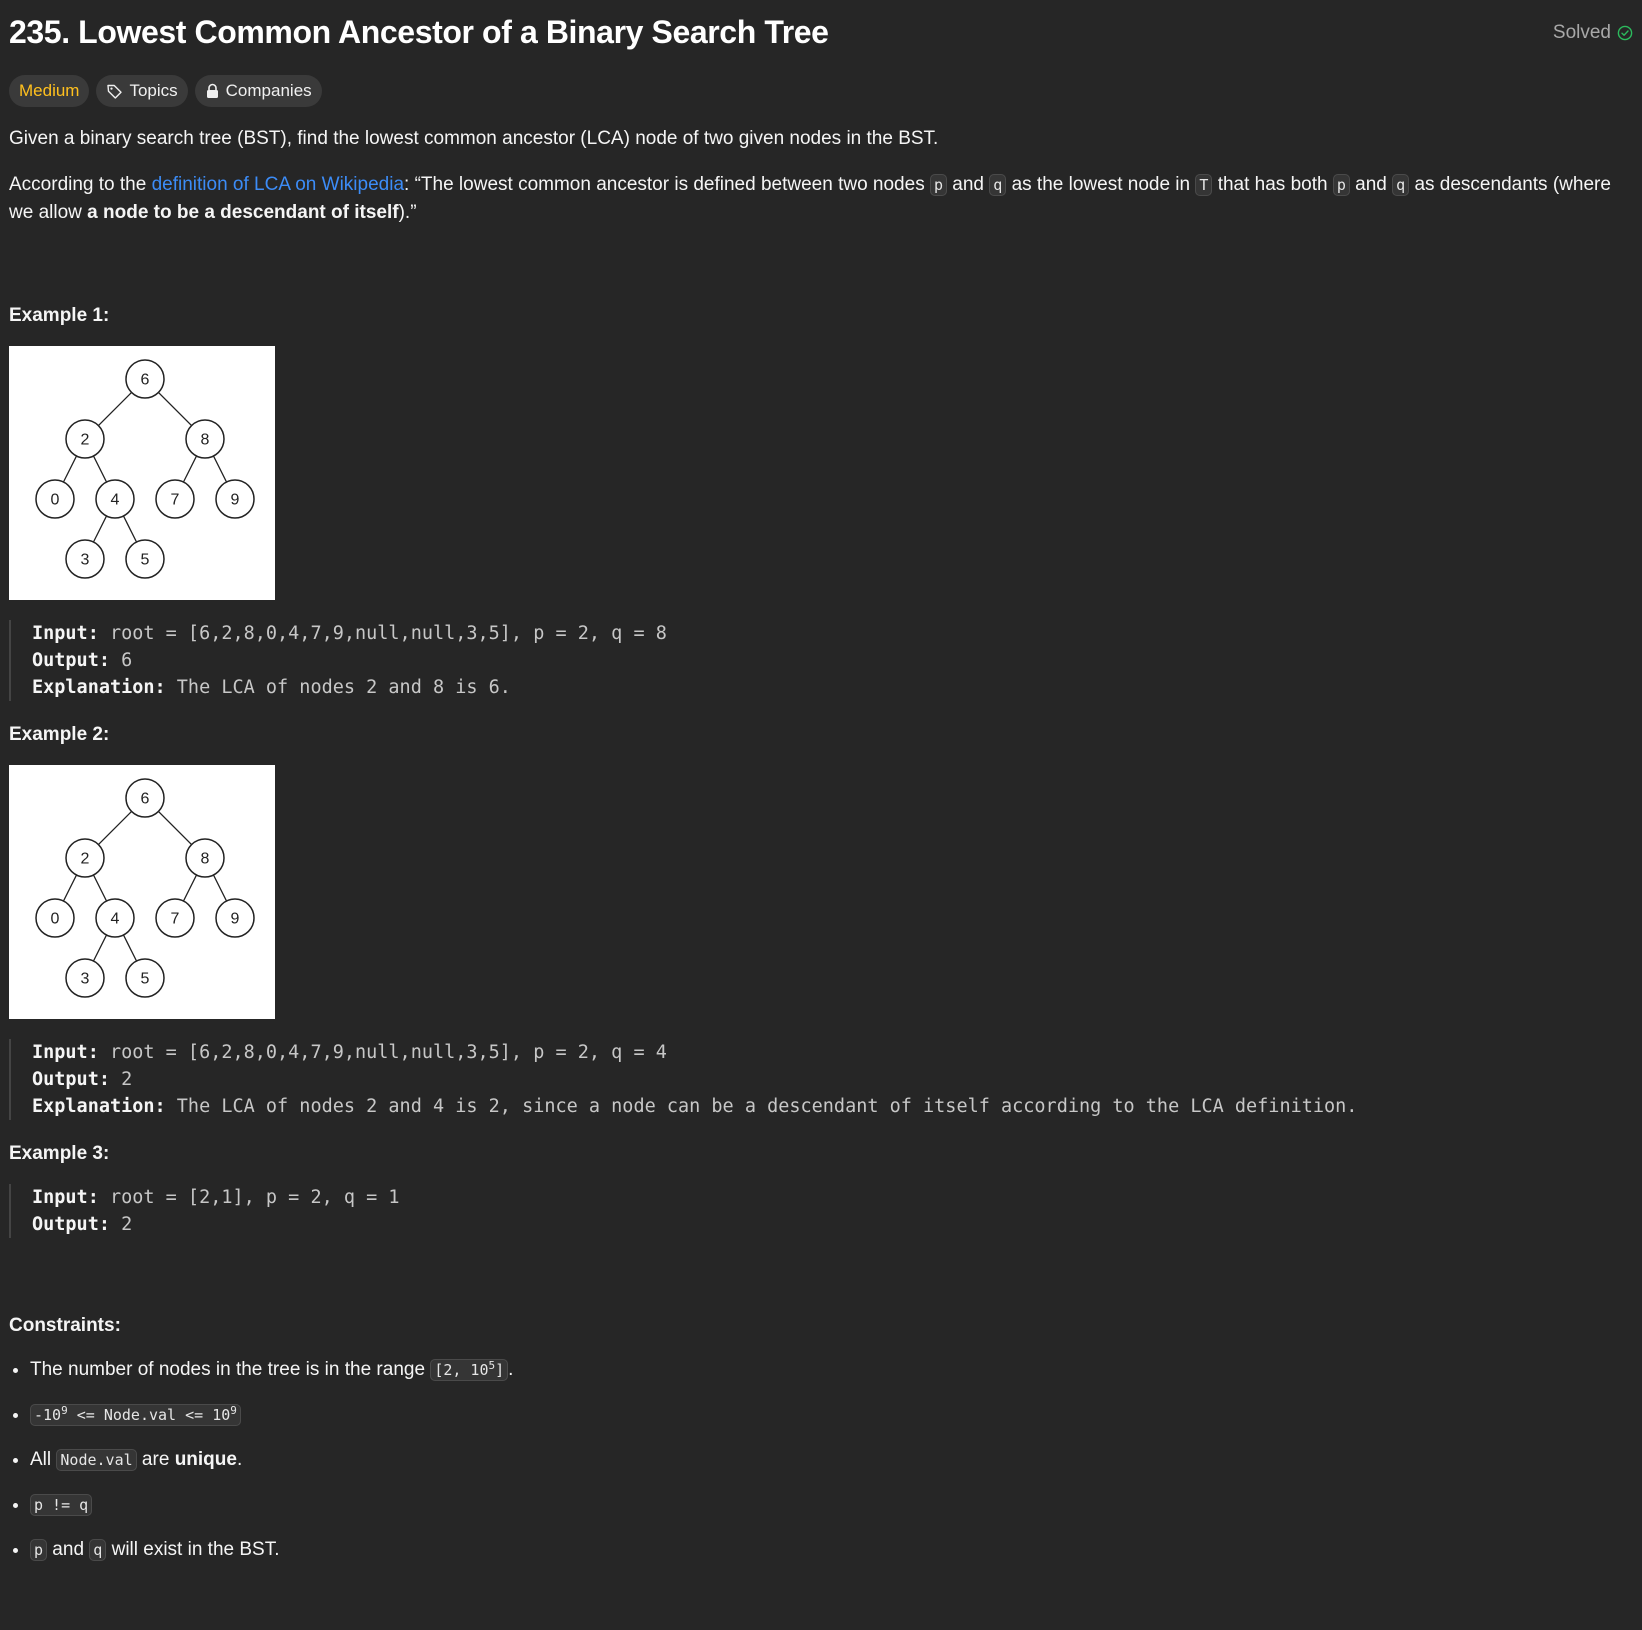 The image size is (1642, 1630). What do you see at coordinates (193, 1549) in the screenshot?
I see `text-segment: will exist in the BST.` at bounding box center [193, 1549].